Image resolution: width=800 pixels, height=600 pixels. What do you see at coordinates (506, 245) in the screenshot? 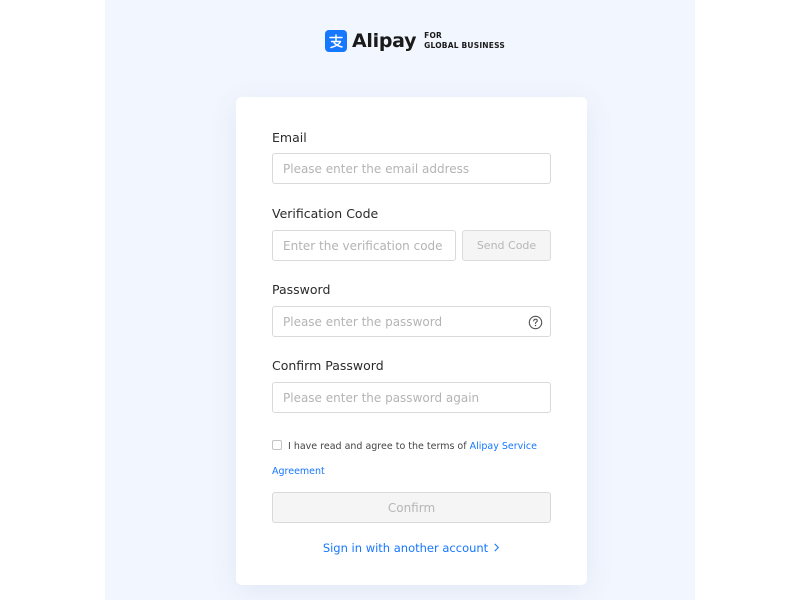
I see `send-code-button: Send Code` at bounding box center [506, 245].